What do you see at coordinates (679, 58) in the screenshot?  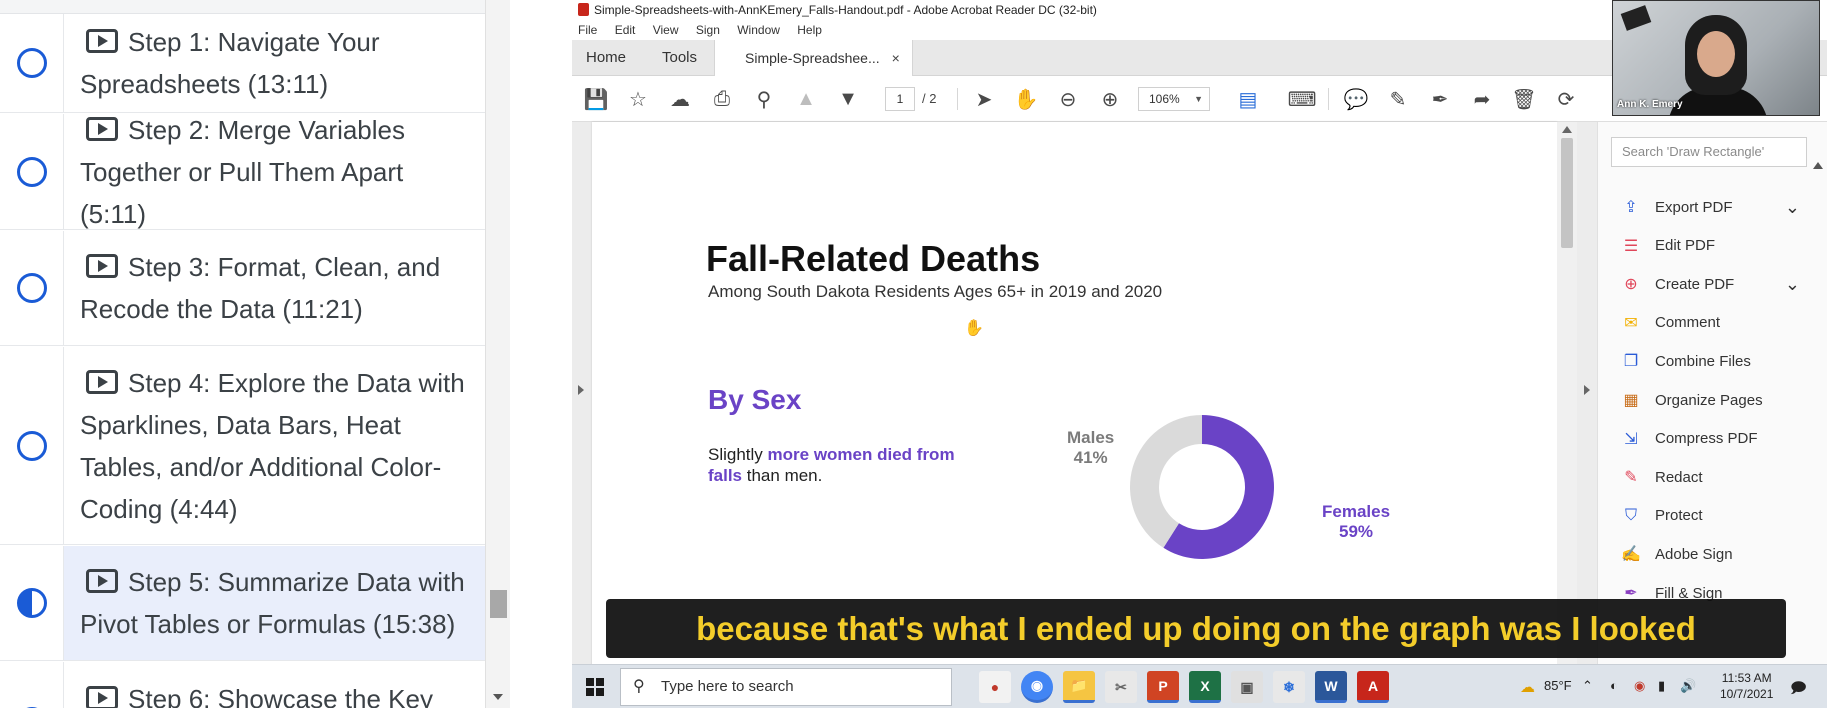 I see `tab-tools: Tools` at bounding box center [679, 58].